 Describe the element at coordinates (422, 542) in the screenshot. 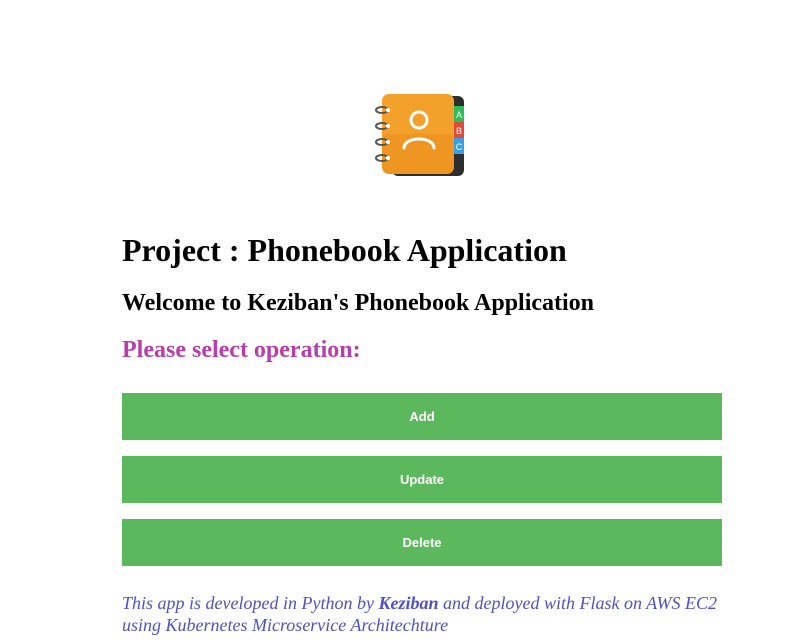

I see `delete-button: Delete` at that location.